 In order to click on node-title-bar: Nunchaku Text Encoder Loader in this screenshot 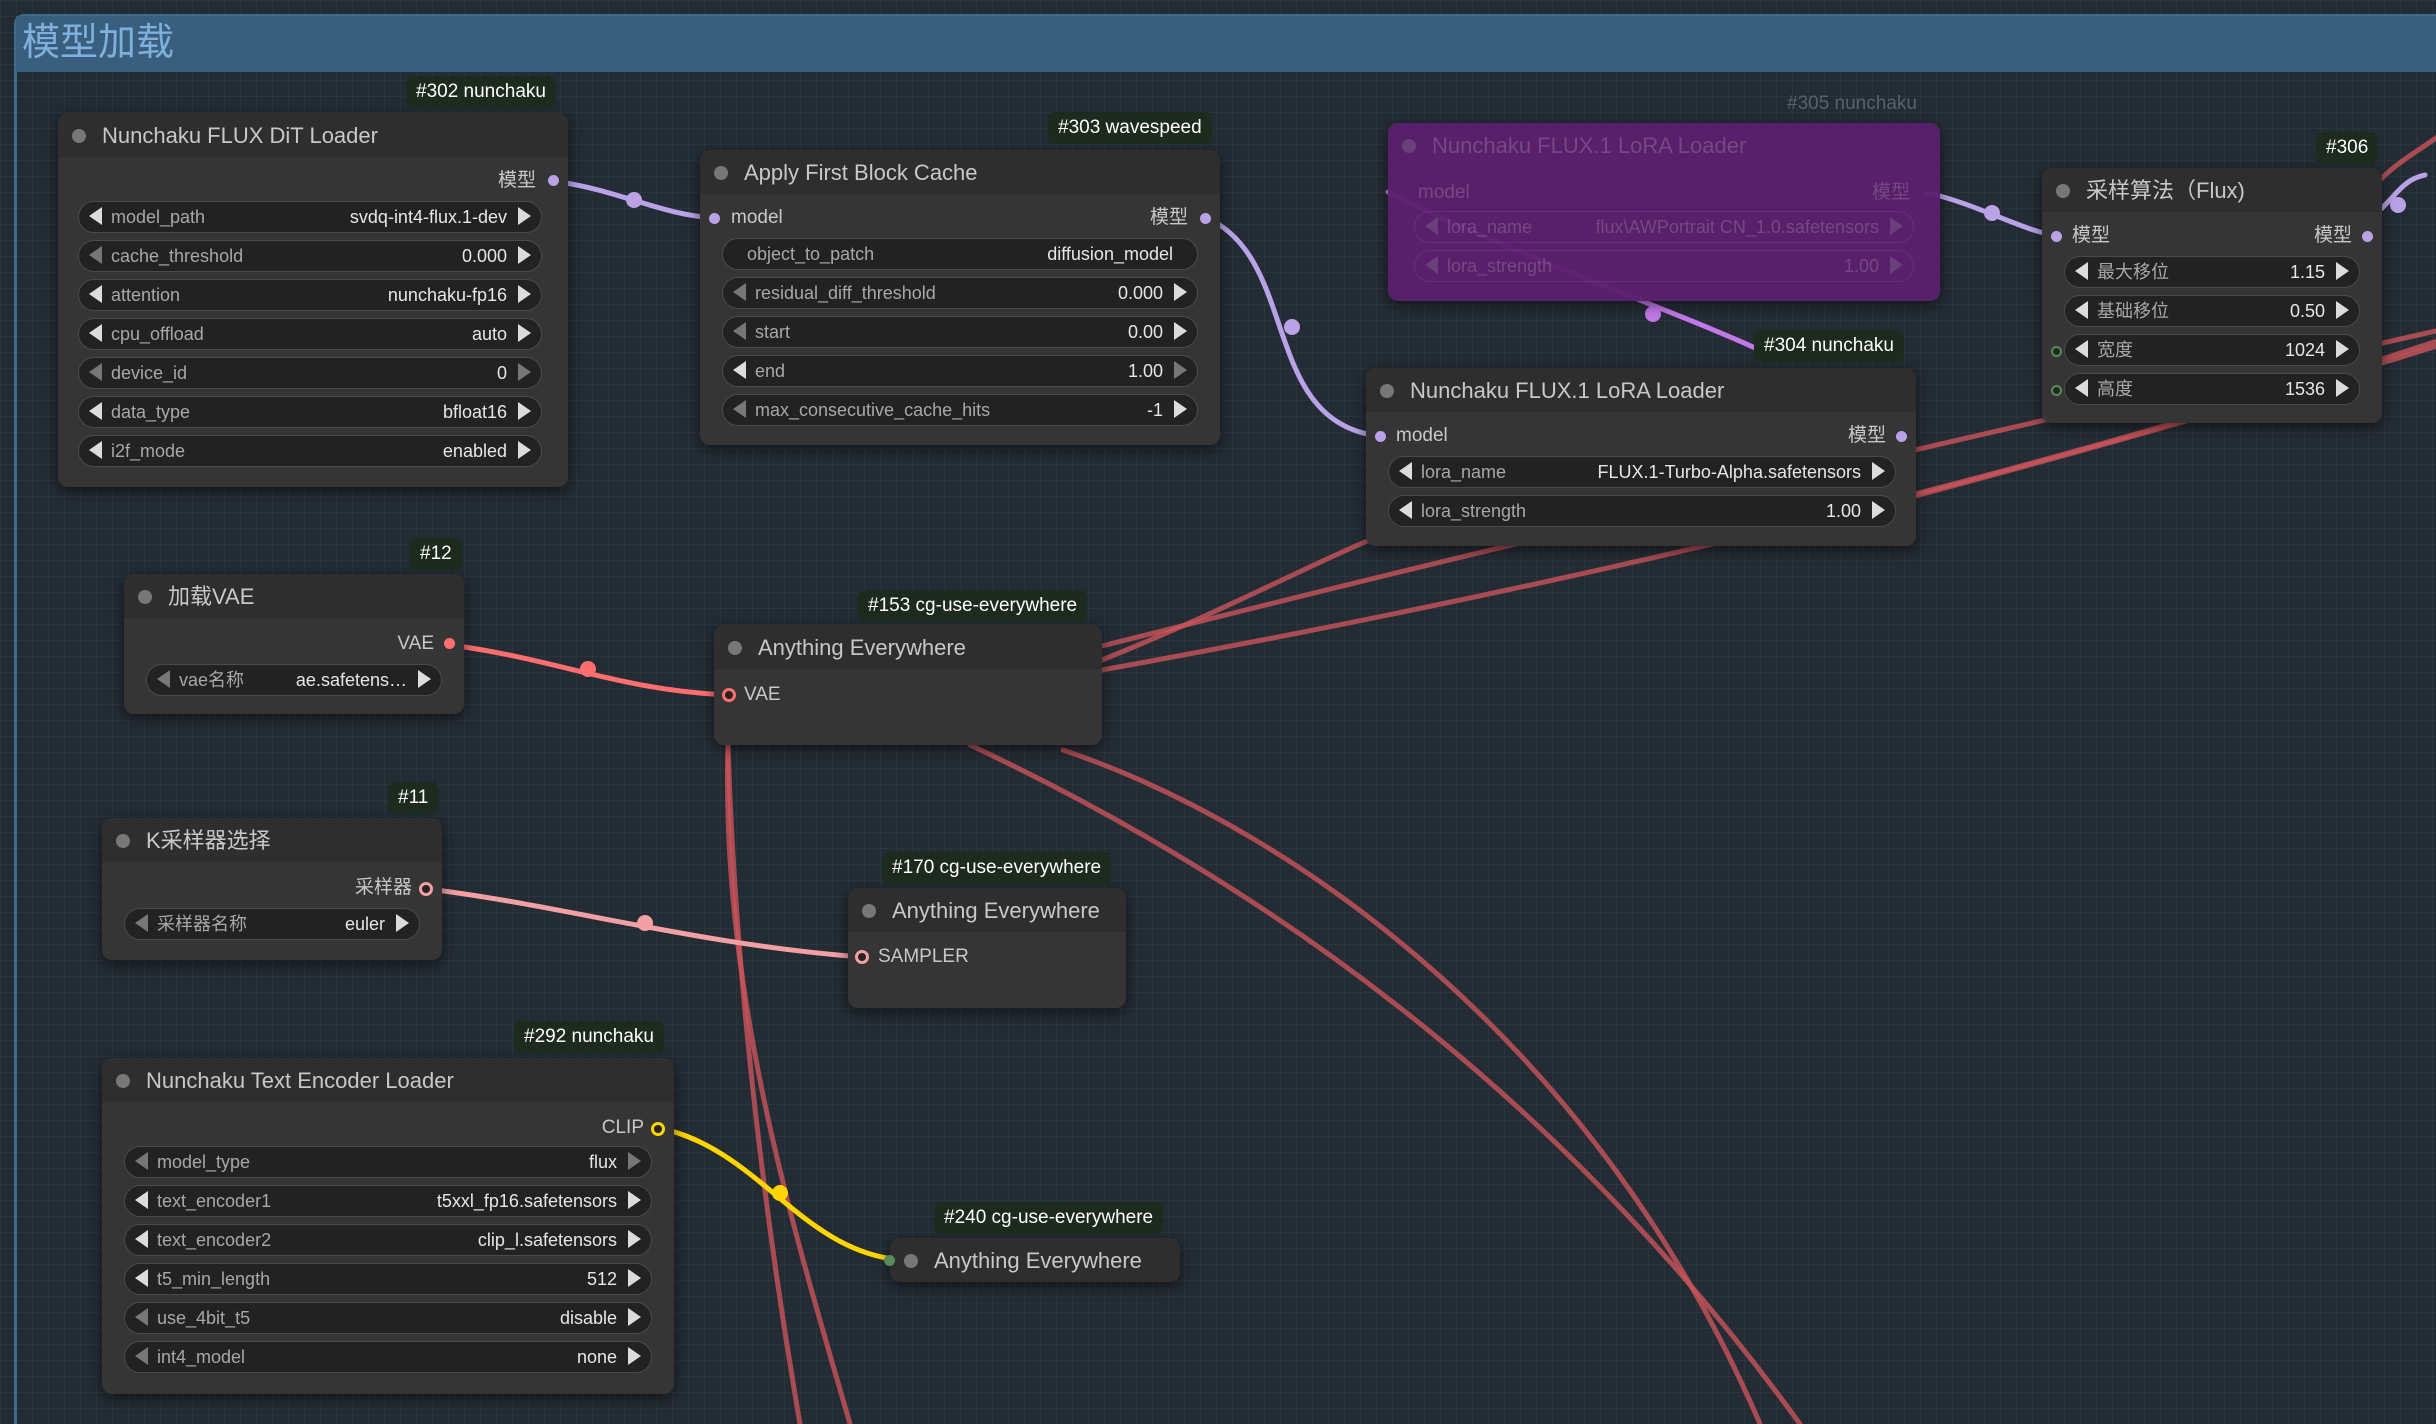, I will do `click(388, 1080)`.